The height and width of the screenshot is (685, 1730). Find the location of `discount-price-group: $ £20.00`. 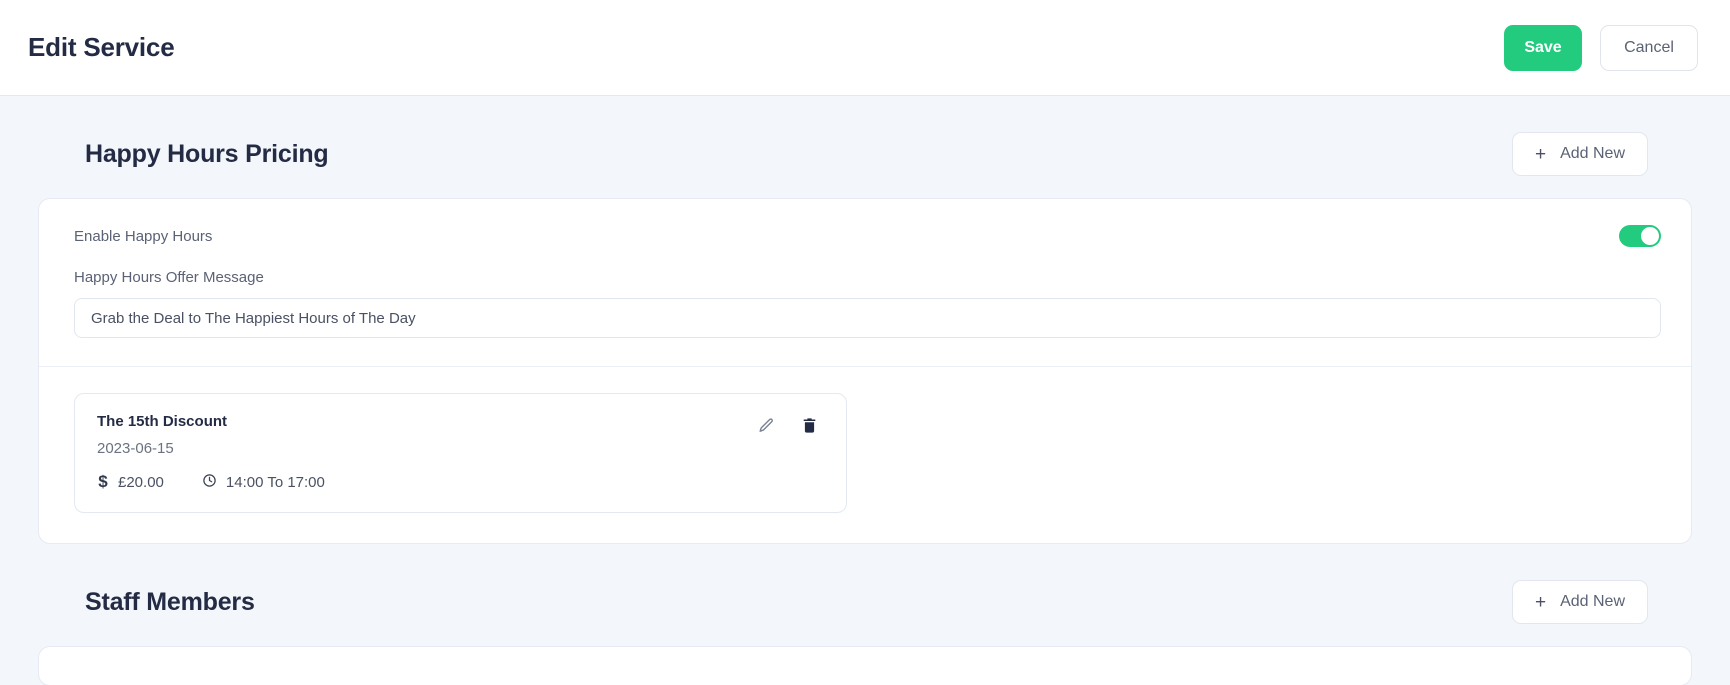

discount-price-group: $ £20.00 is located at coordinates (130, 482).